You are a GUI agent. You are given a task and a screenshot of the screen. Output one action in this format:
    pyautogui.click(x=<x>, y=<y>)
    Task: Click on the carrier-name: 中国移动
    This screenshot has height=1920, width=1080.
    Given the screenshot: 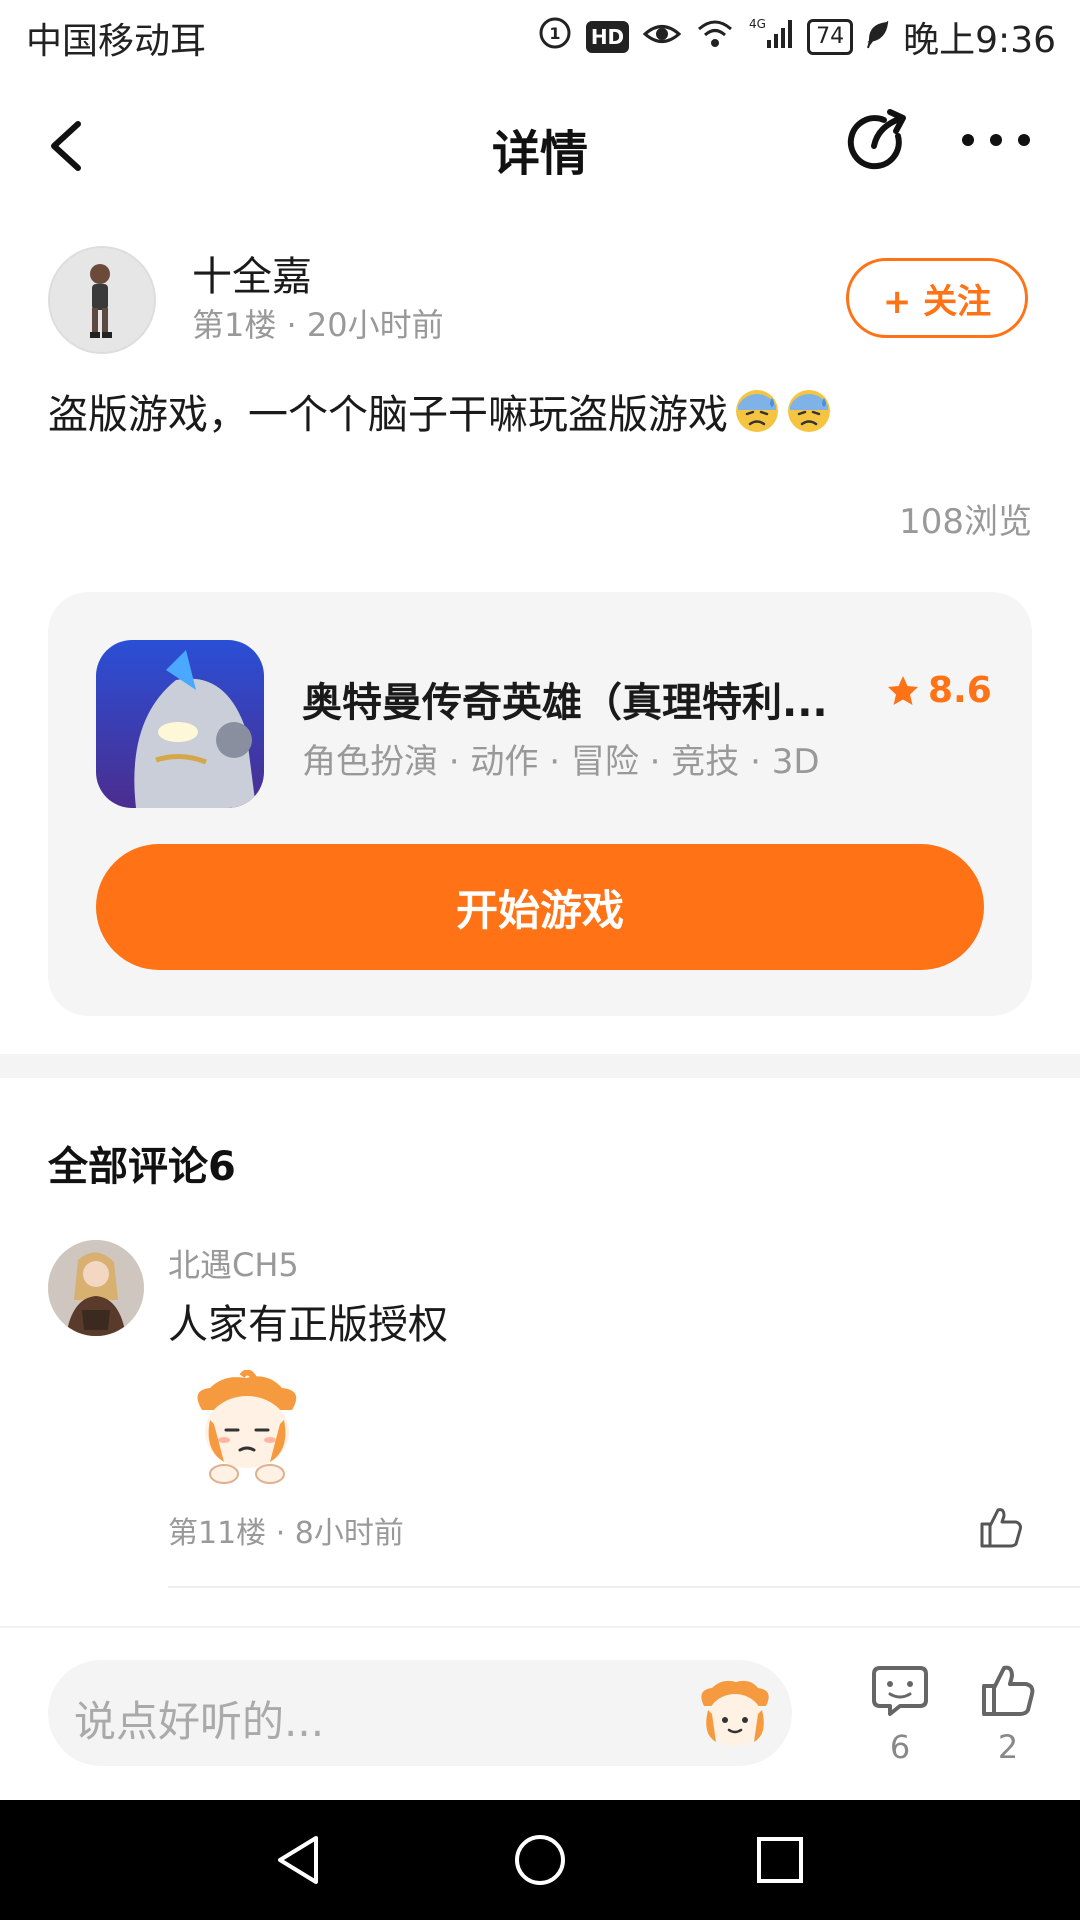 What is the action you would take?
    pyautogui.click(x=98, y=41)
    